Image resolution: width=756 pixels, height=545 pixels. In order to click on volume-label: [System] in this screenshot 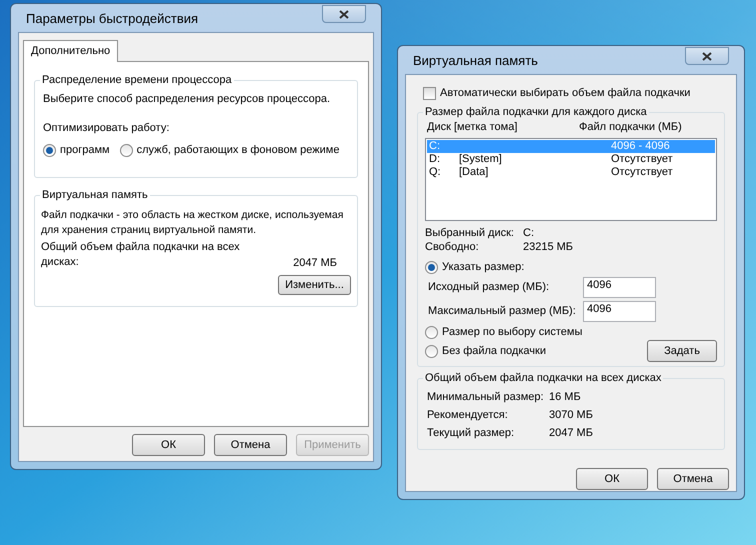, I will do `click(481, 159)`.